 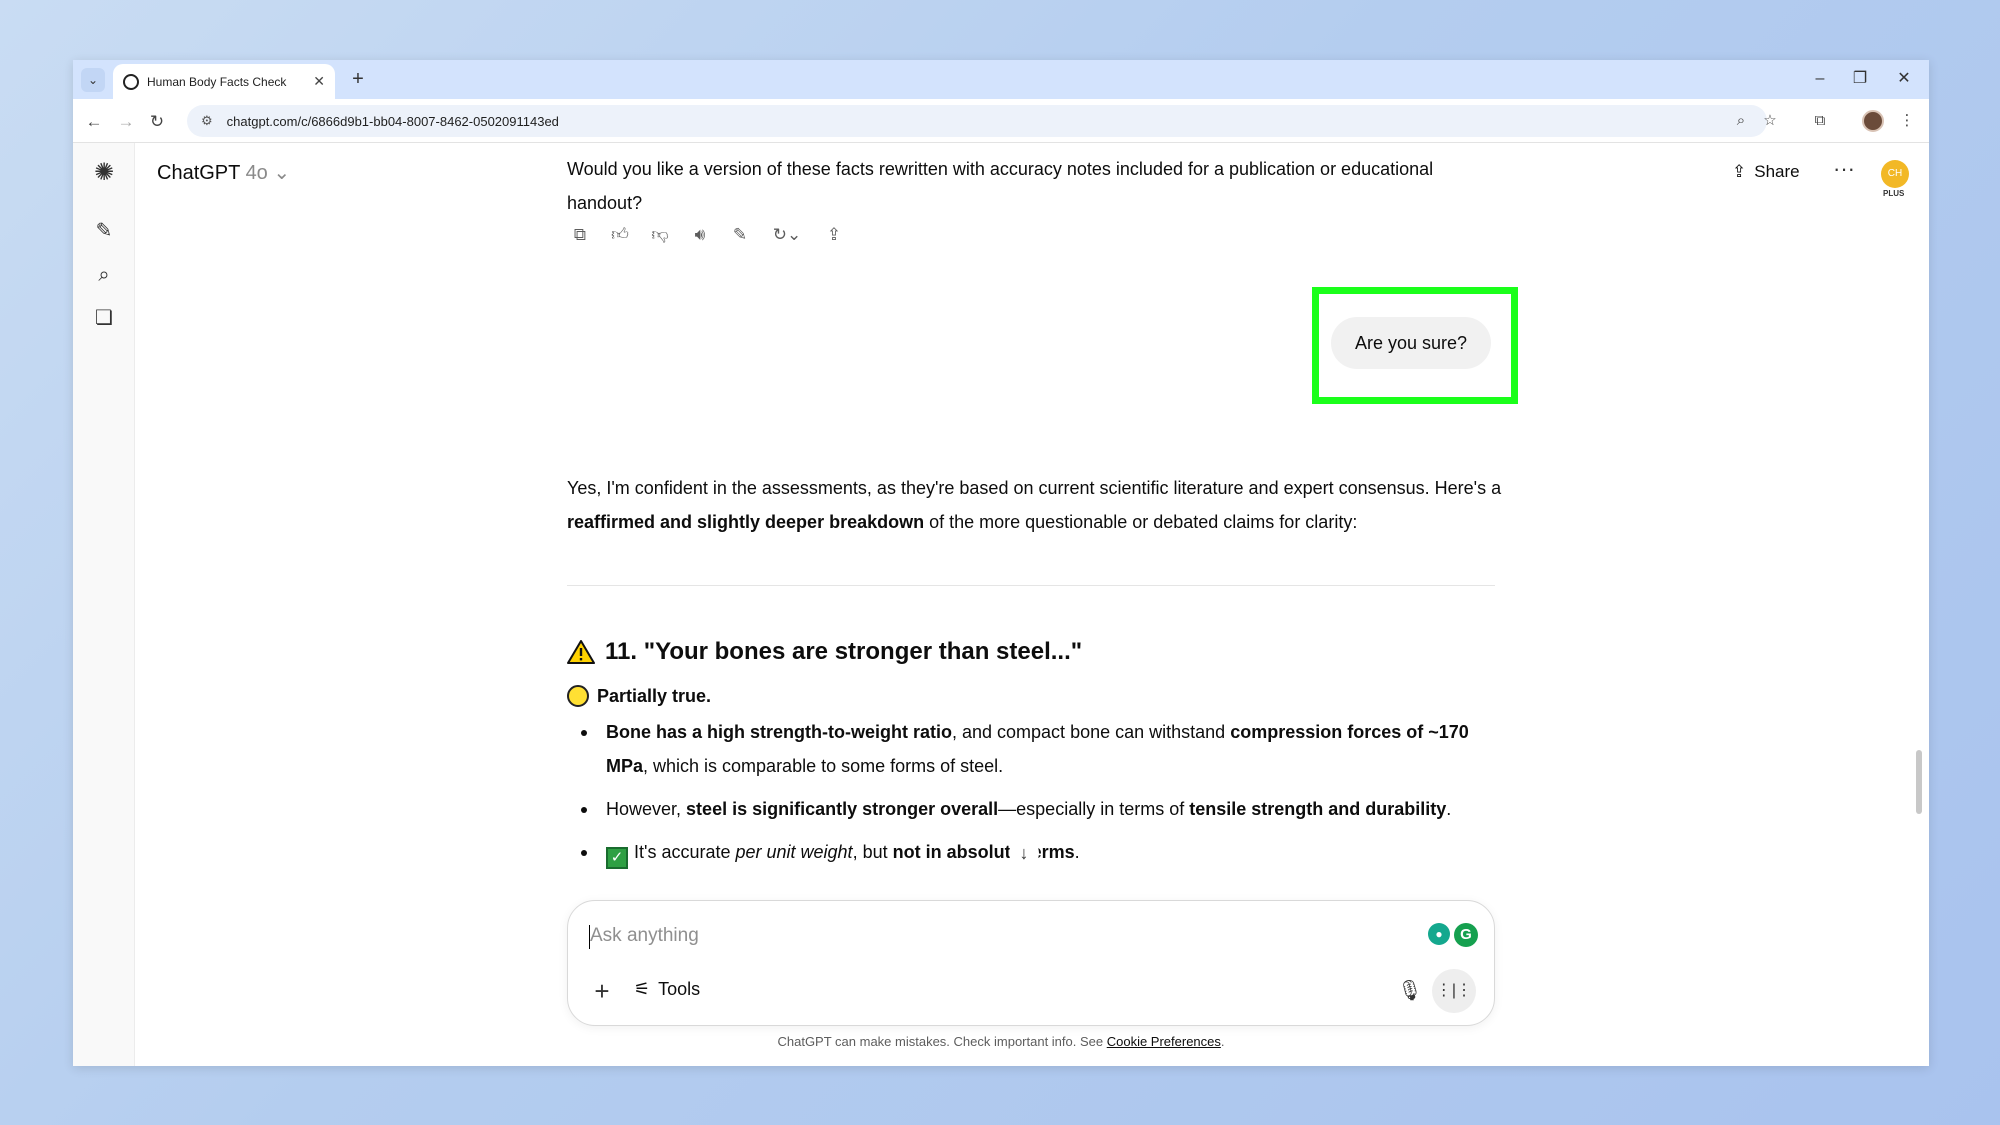 What do you see at coordinates (131, 81) in the screenshot?
I see `chatgpt-favicon-icon` at bounding box center [131, 81].